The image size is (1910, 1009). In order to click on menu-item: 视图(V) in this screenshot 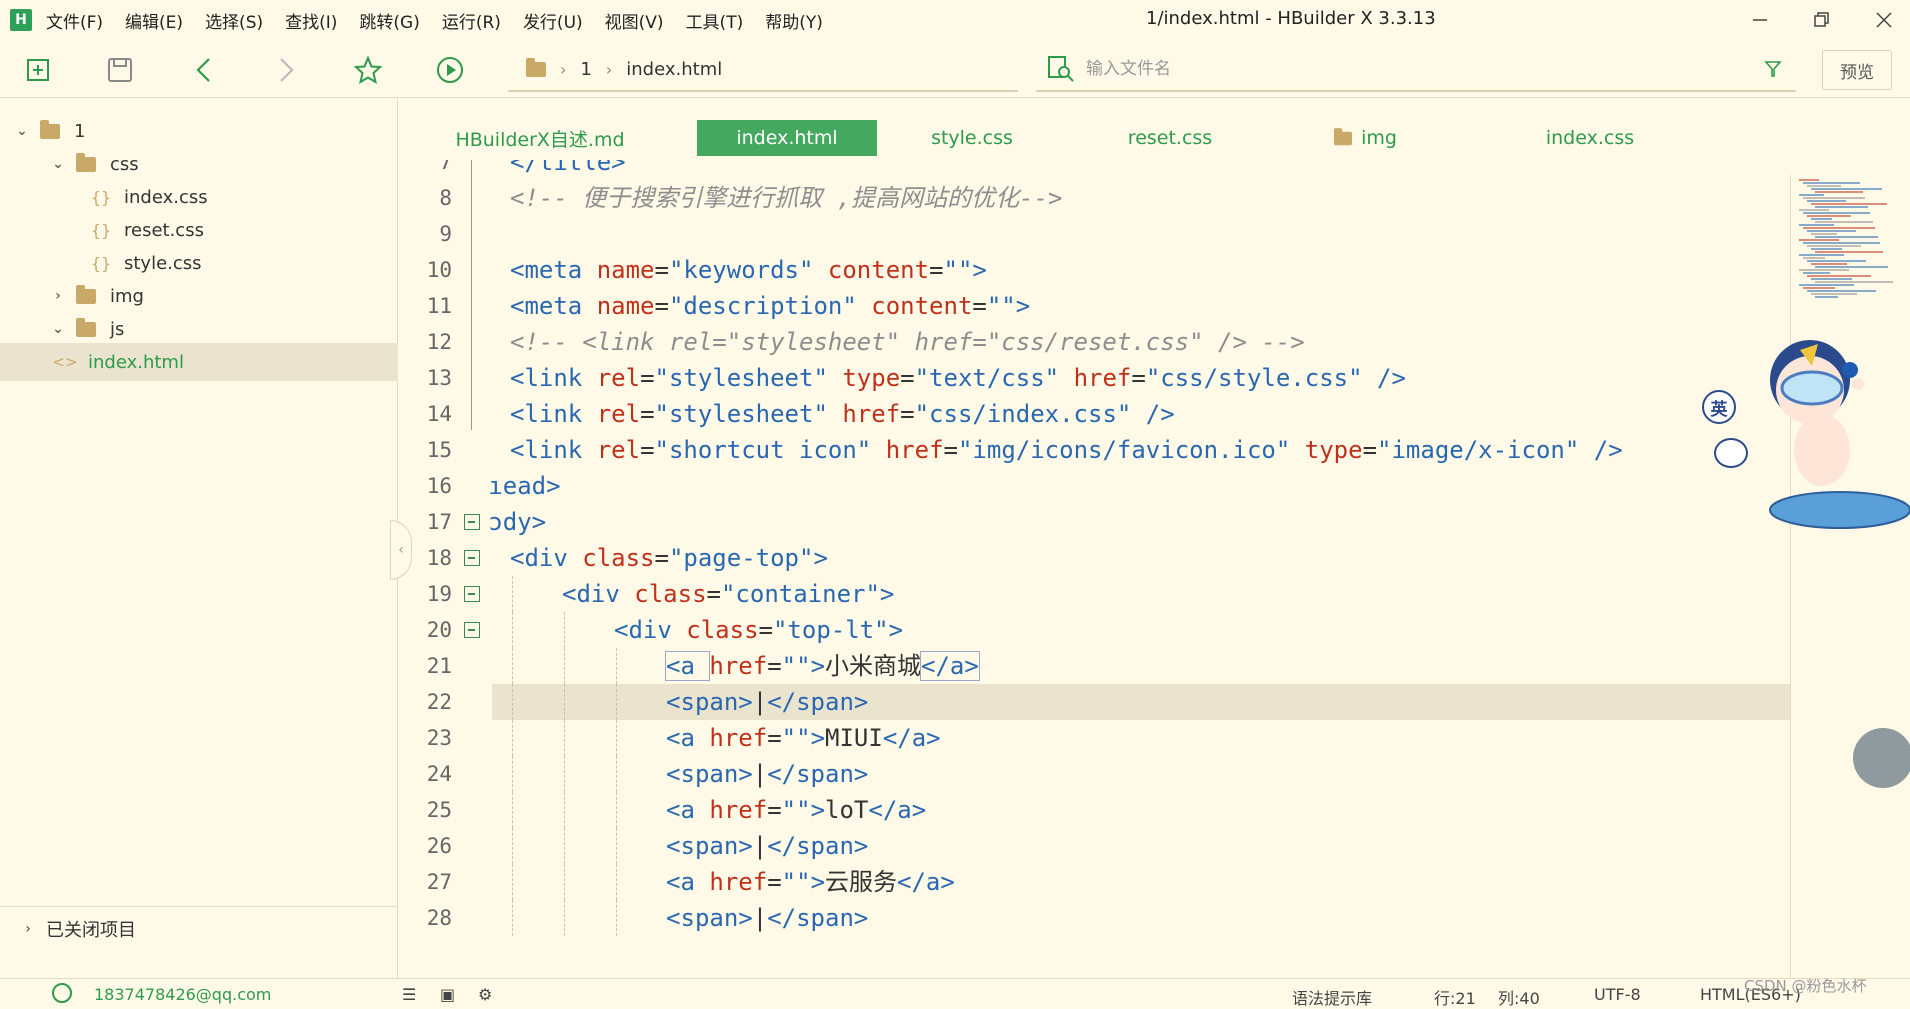, I will do `click(634, 20)`.